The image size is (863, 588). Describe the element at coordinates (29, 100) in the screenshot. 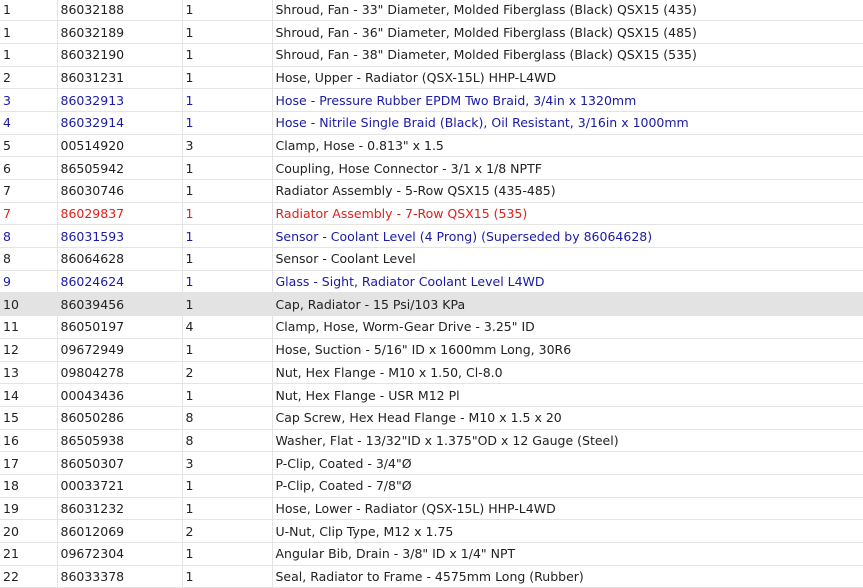

I see `ref-cell: 3` at that location.